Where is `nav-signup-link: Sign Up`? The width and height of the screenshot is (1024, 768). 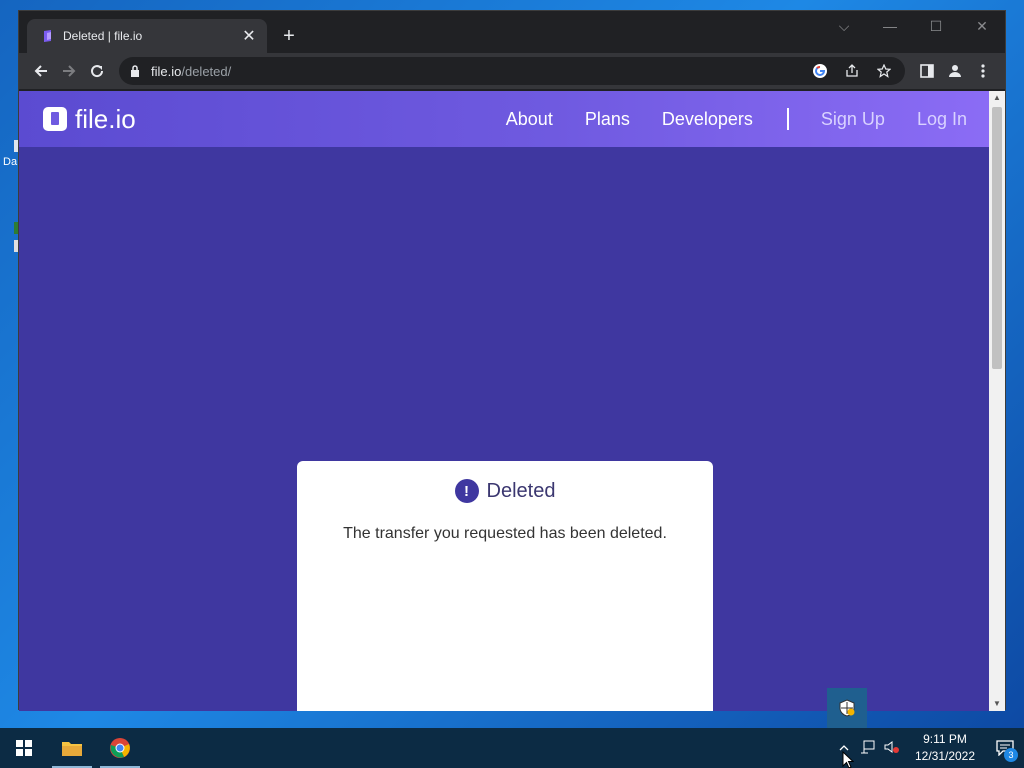
nav-signup-link: Sign Up is located at coordinates (853, 119).